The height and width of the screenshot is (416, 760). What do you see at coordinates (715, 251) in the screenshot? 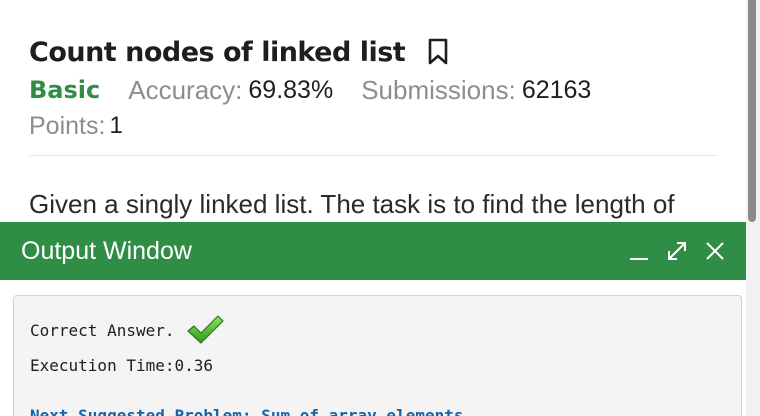
I see `close-icon` at bounding box center [715, 251].